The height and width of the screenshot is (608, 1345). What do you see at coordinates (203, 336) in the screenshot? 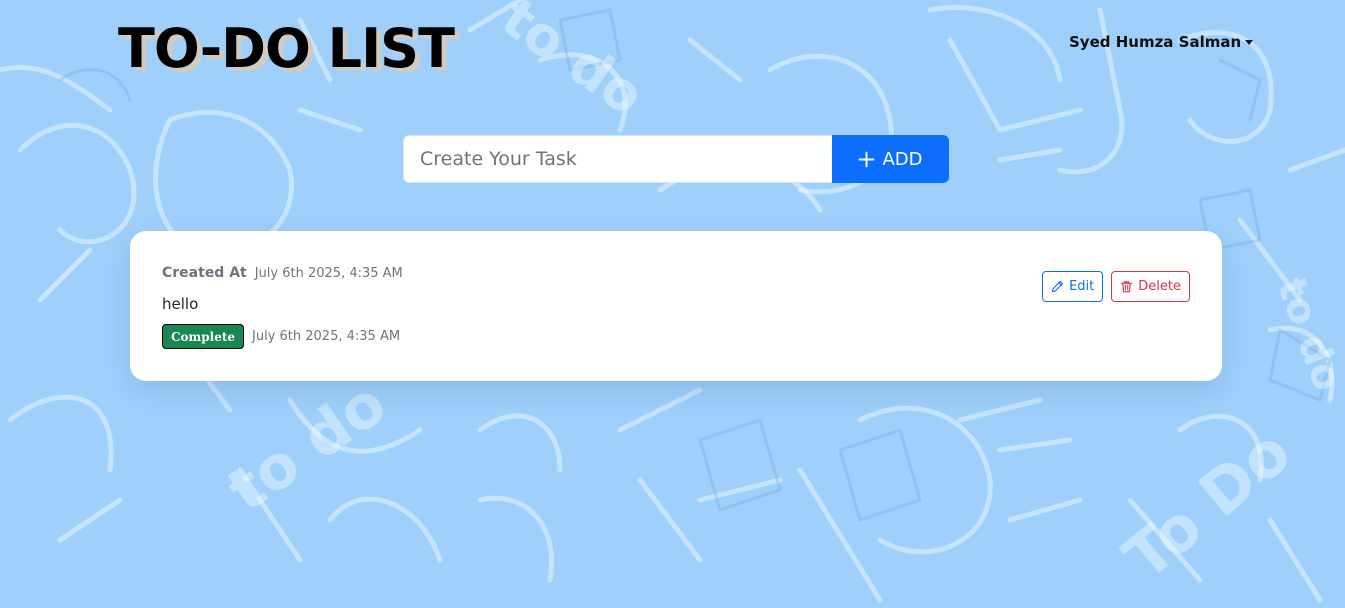
I see `status-badge: Complete` at bounding box center [203, 336].